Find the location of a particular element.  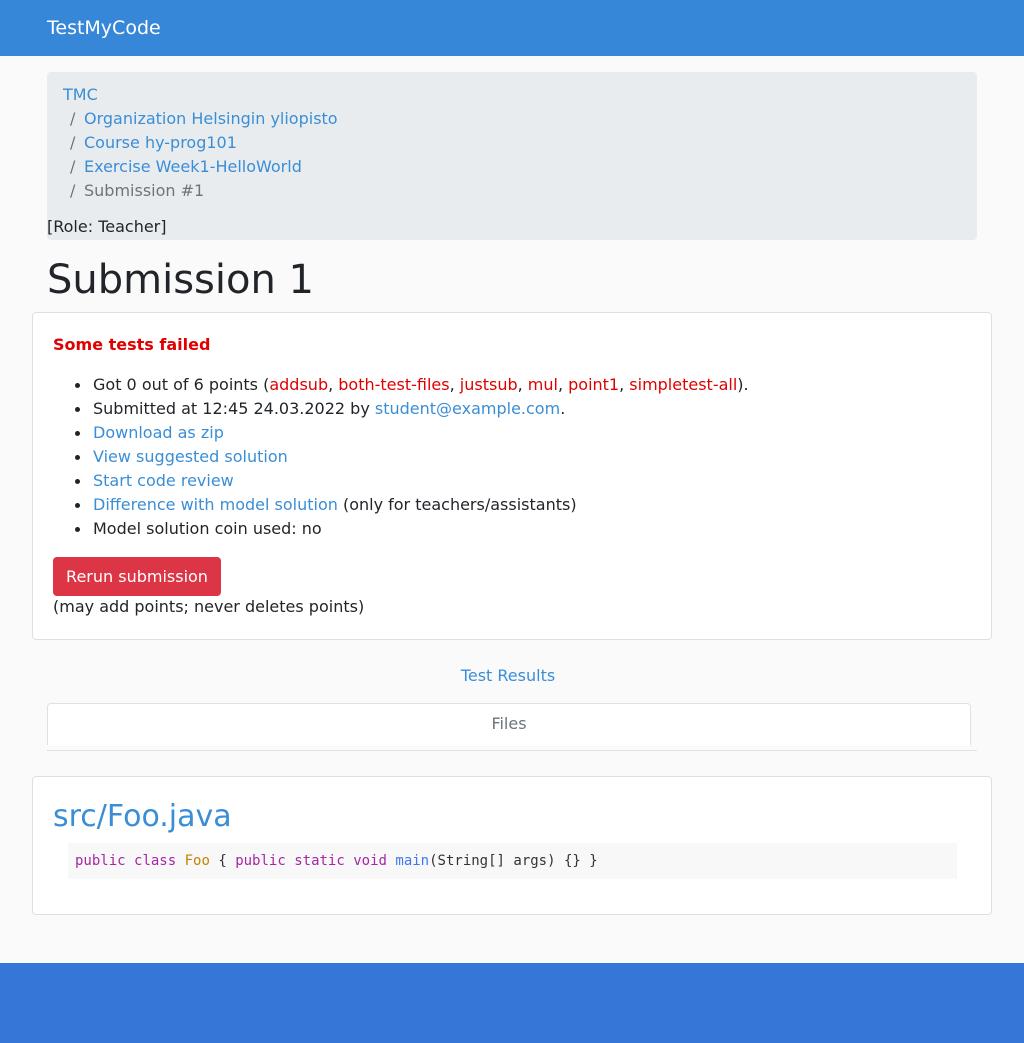

points-suffix: ). is located at coordinates (743, 384).